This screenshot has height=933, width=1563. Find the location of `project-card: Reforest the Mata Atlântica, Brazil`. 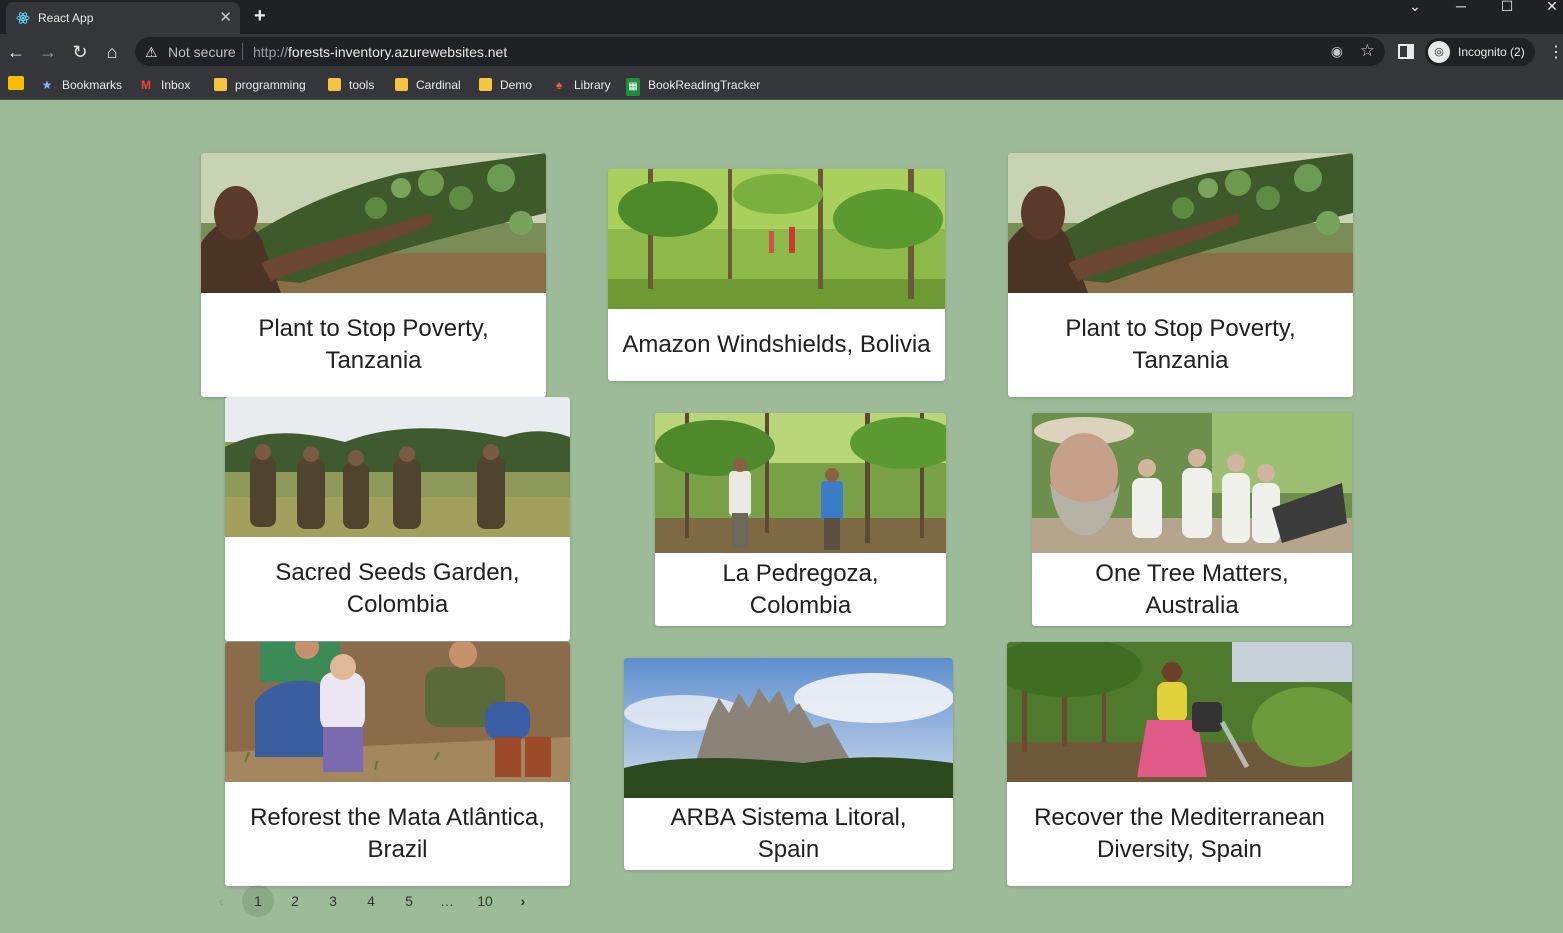

project-card: Reforest the Mata Atlântica, Brazil is located at coordinates (397, 764).